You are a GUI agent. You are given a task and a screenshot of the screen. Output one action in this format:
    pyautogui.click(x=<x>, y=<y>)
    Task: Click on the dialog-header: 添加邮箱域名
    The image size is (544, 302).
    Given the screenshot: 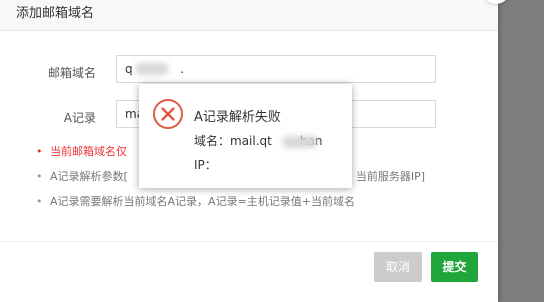 What is the action you would take?
    pyautogui.click(x=249, y=15)
    